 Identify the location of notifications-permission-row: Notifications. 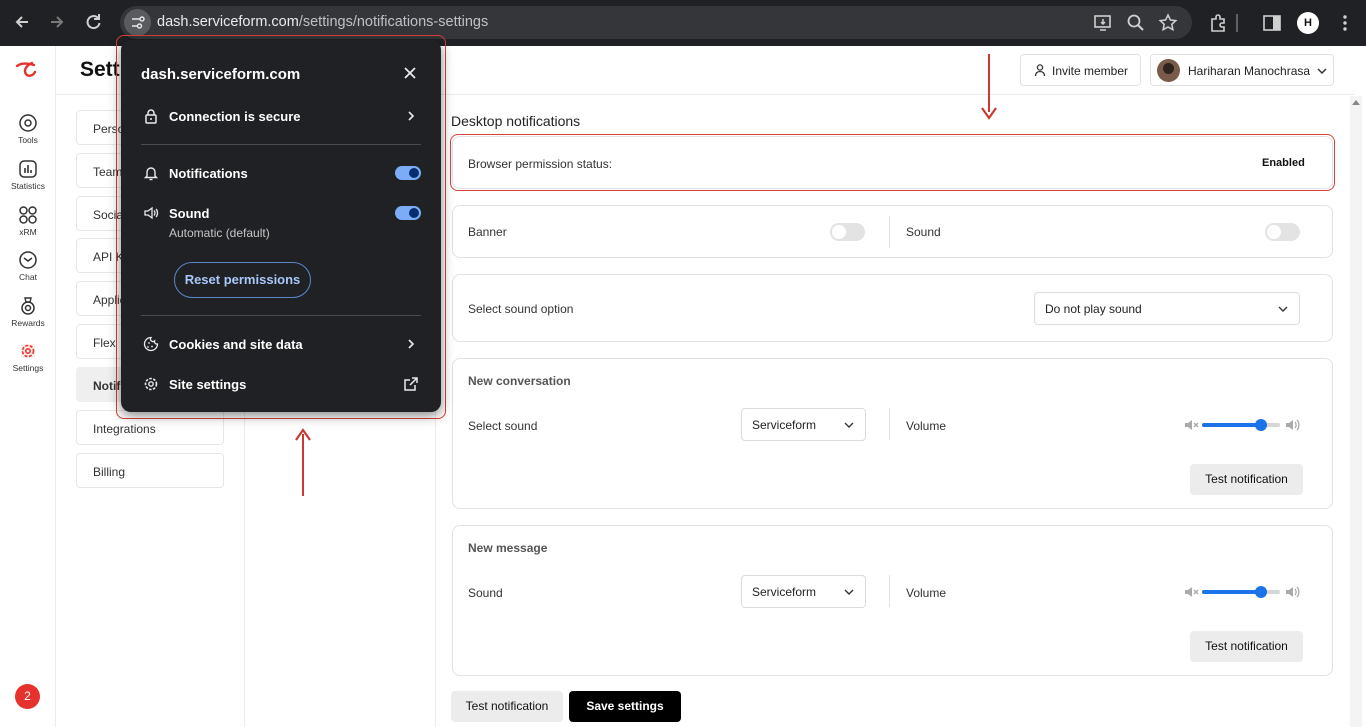
(281, 173).